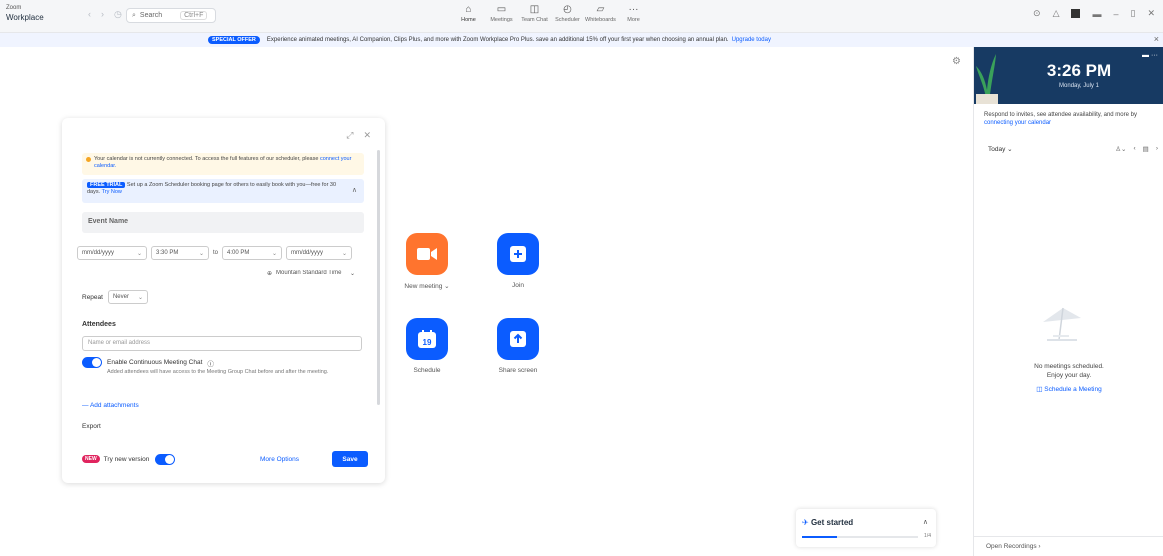  Describe the element at coordinates (279, 459) in the screenshot. I see `more-options-button: More Options` at that location.